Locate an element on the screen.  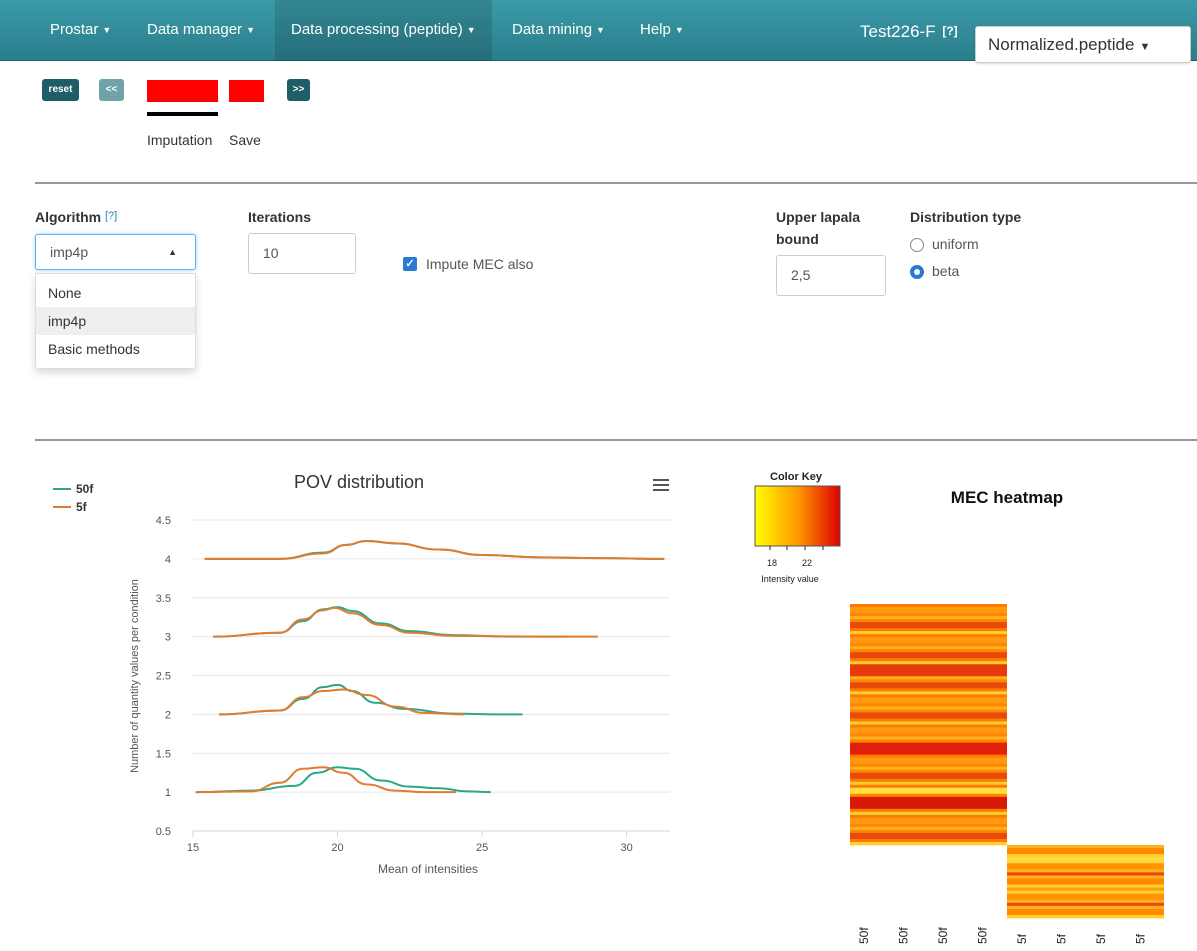
y-tick-label: 0.5 is located at coordinates (163, 832).